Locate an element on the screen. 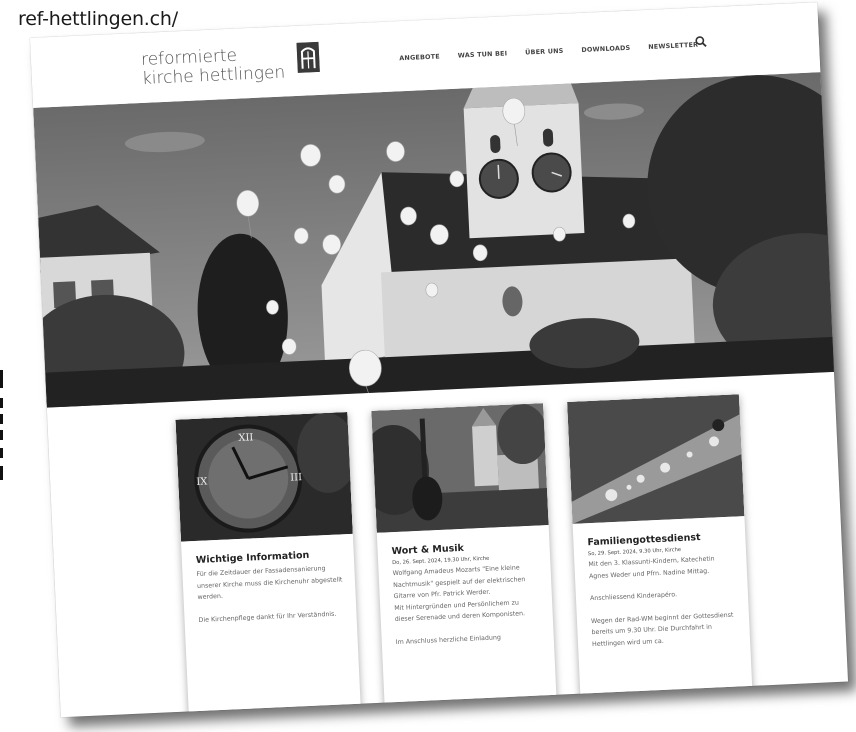 The image size is (856, 732). card-image-guitar is located at coordinates (460, 468).